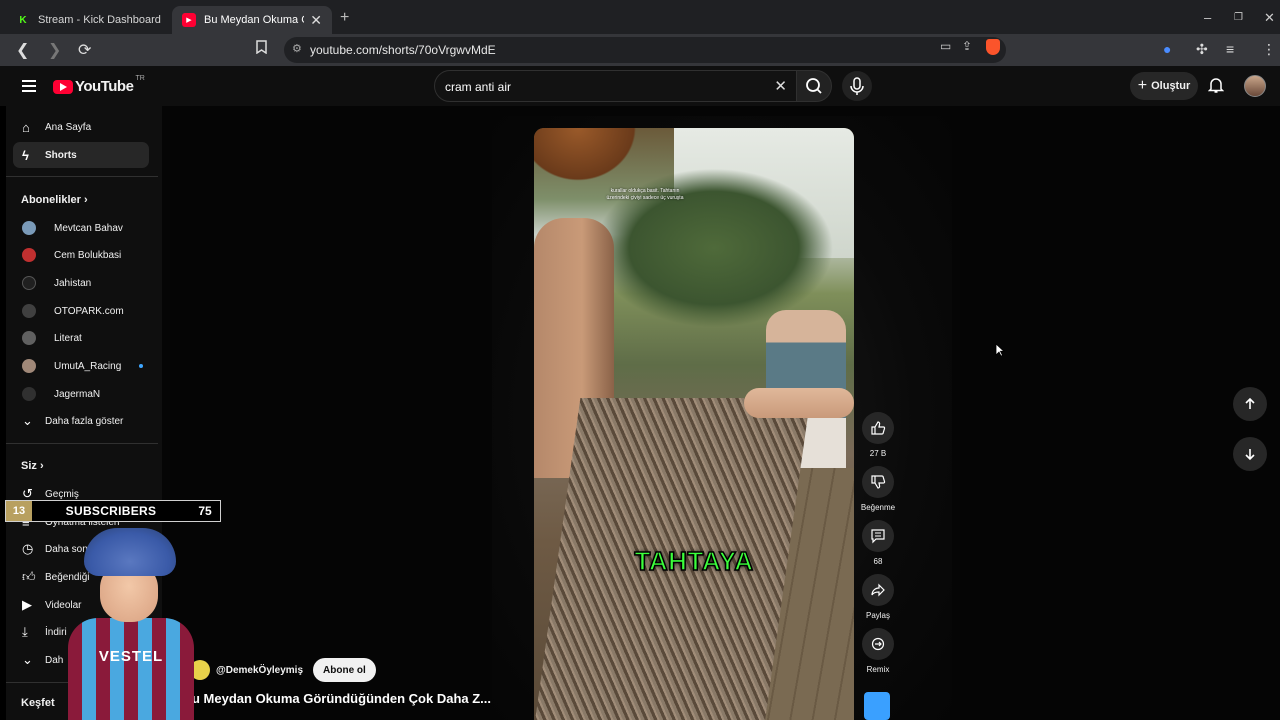 The width and height of the screenshot is (1280, 720). I want to click on brave-shield-icon, so click(993, 47).